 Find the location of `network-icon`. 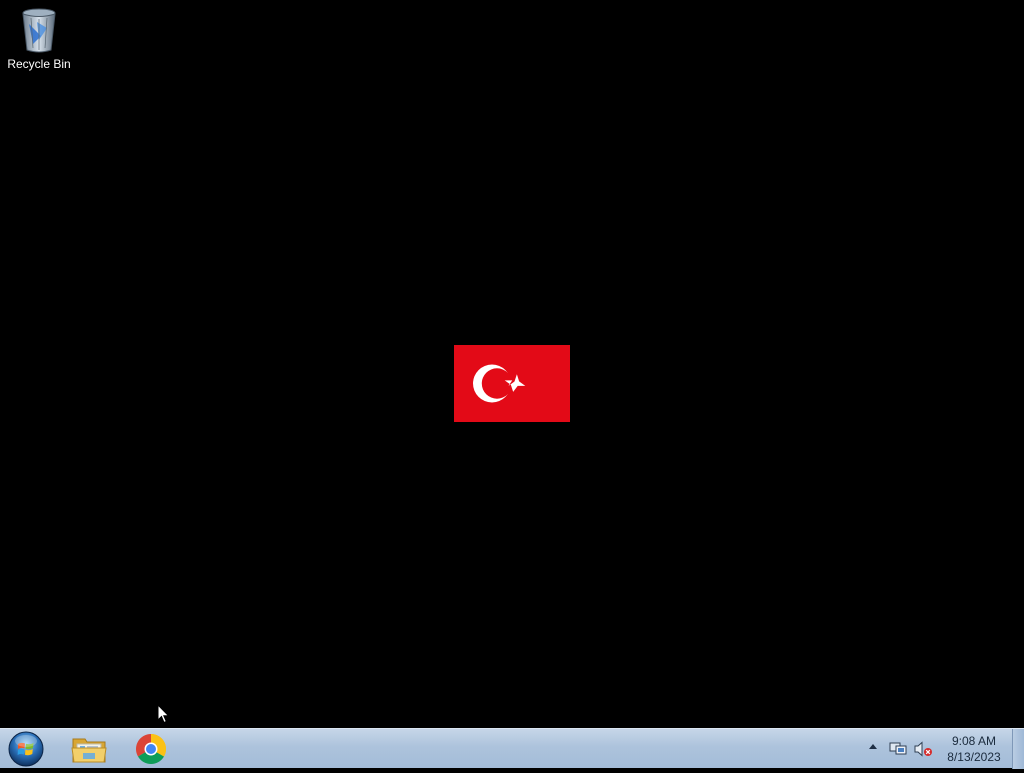

network-icon is located at coordinates (898, 749).